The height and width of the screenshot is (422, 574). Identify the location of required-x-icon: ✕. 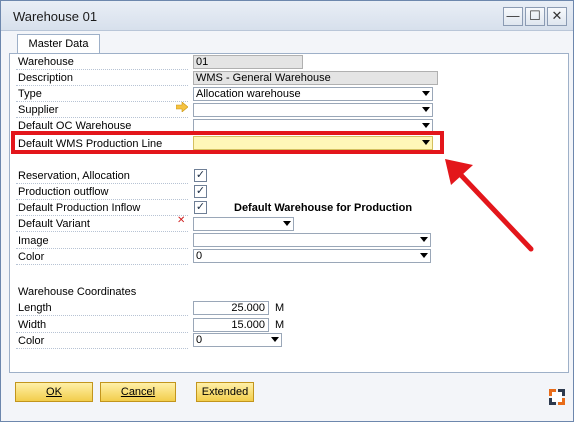
(181, 220).